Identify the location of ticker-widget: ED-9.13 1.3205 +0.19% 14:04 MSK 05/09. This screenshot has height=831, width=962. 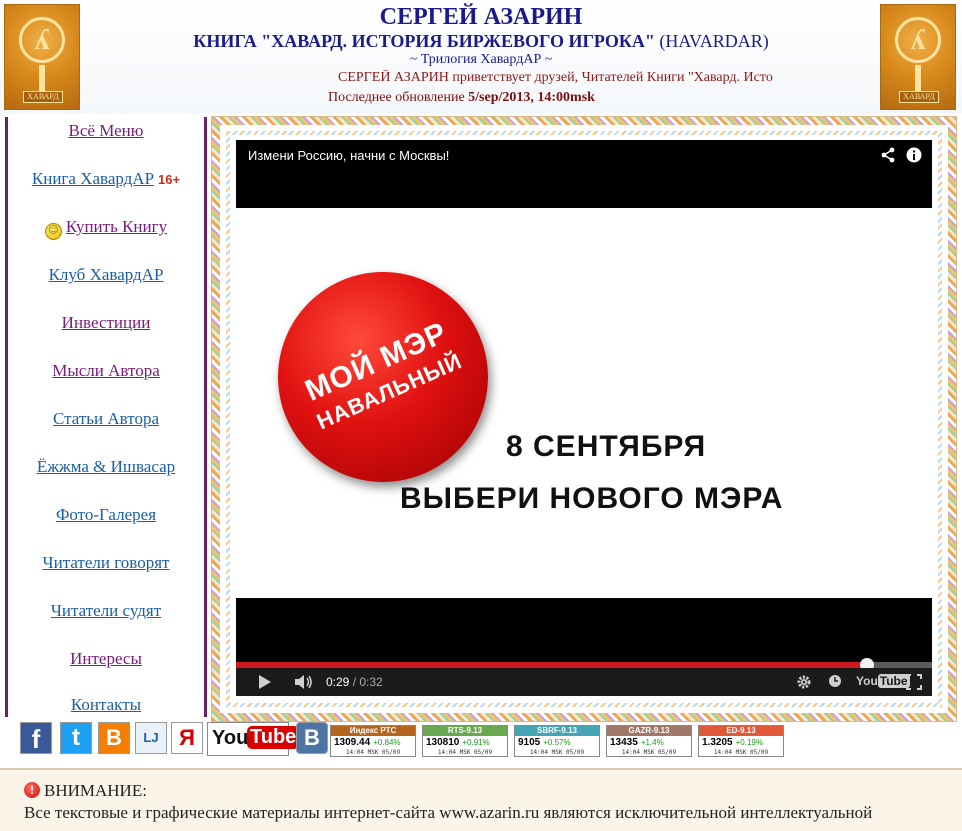
(741, 741).